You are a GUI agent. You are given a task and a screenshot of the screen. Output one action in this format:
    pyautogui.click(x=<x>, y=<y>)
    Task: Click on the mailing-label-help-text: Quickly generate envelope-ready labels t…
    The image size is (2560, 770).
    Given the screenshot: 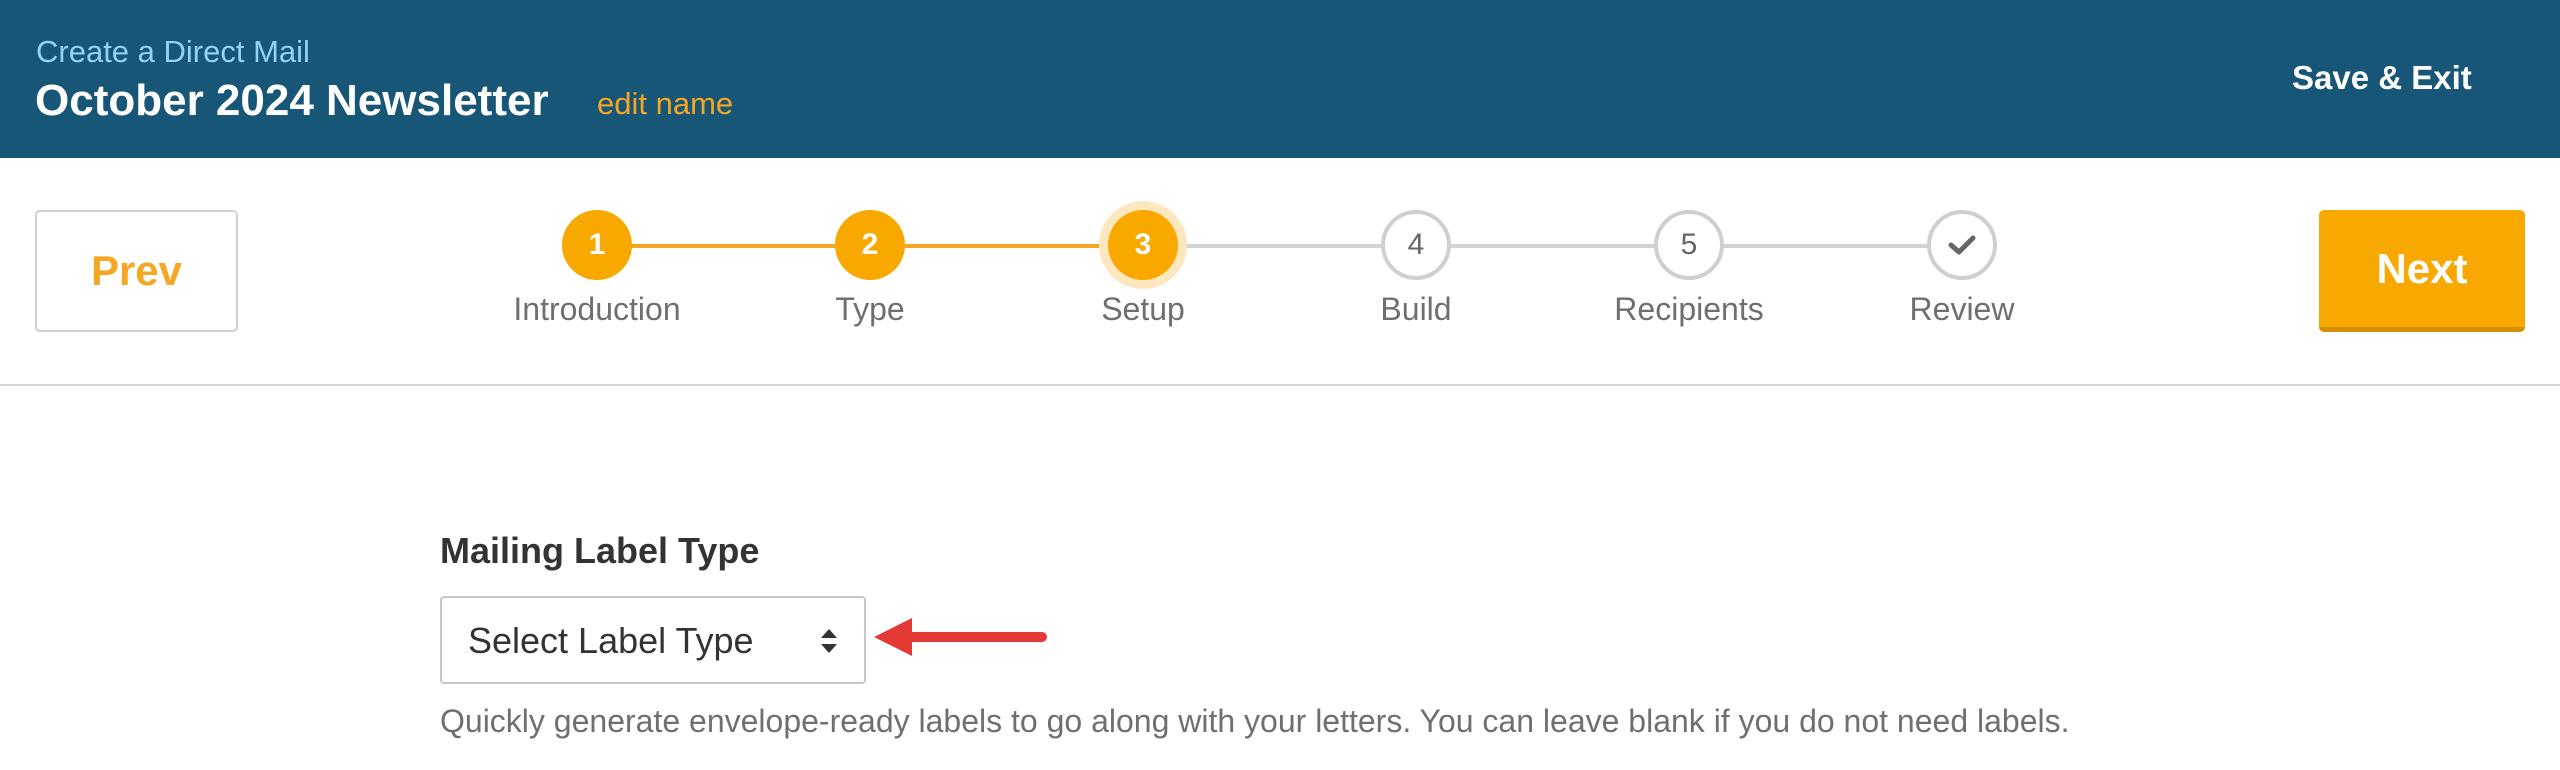 What is the action you would take?
    pyautogui.click(x=1255, y=721)
    